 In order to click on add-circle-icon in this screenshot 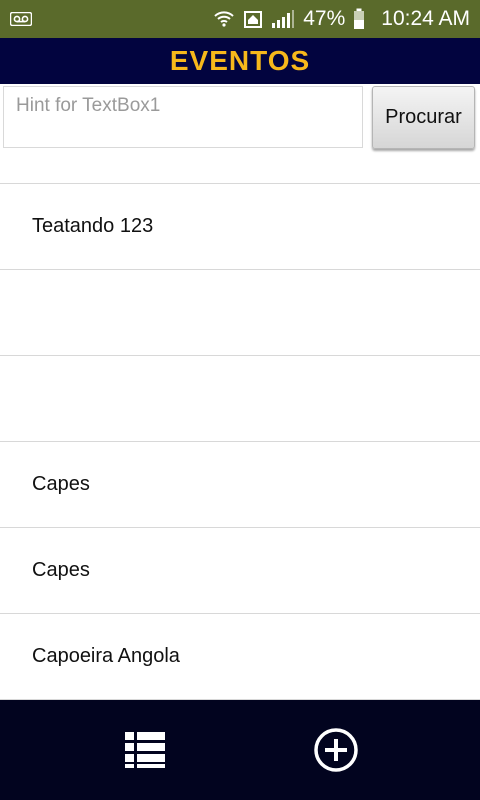, I will do `click(336, 752)`.